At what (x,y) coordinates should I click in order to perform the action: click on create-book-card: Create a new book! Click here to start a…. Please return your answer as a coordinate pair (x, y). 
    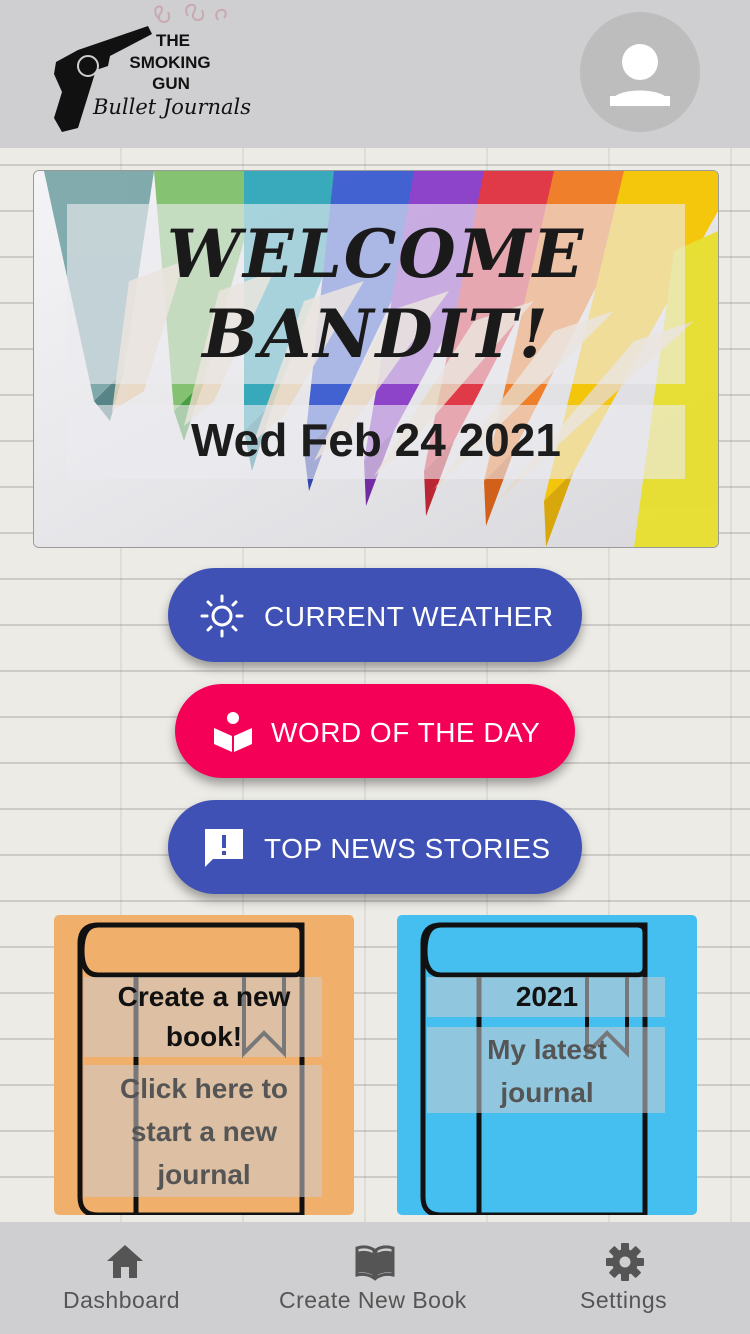
    Looking at the image, I should click on (204, 1065).